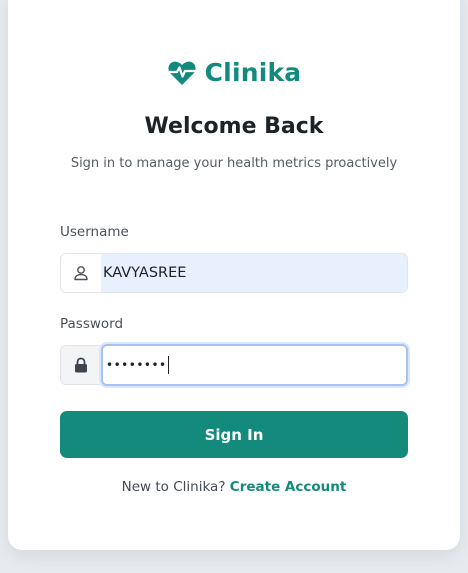  I want to click on username-field: KAVYASREE, so click(234, 273).